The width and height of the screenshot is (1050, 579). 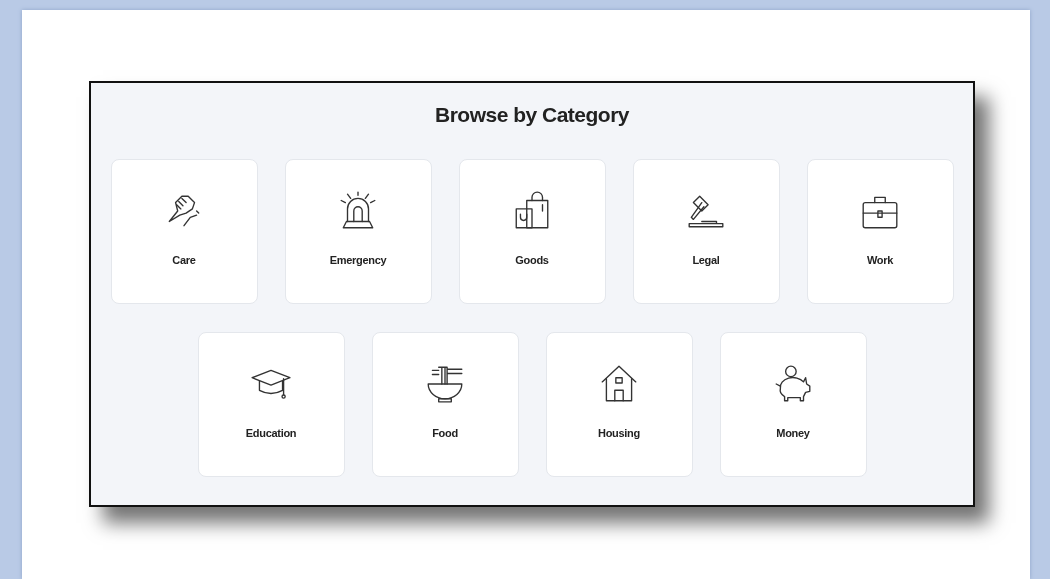 I want to click on category-card: Money, so click(x=793, y=404).